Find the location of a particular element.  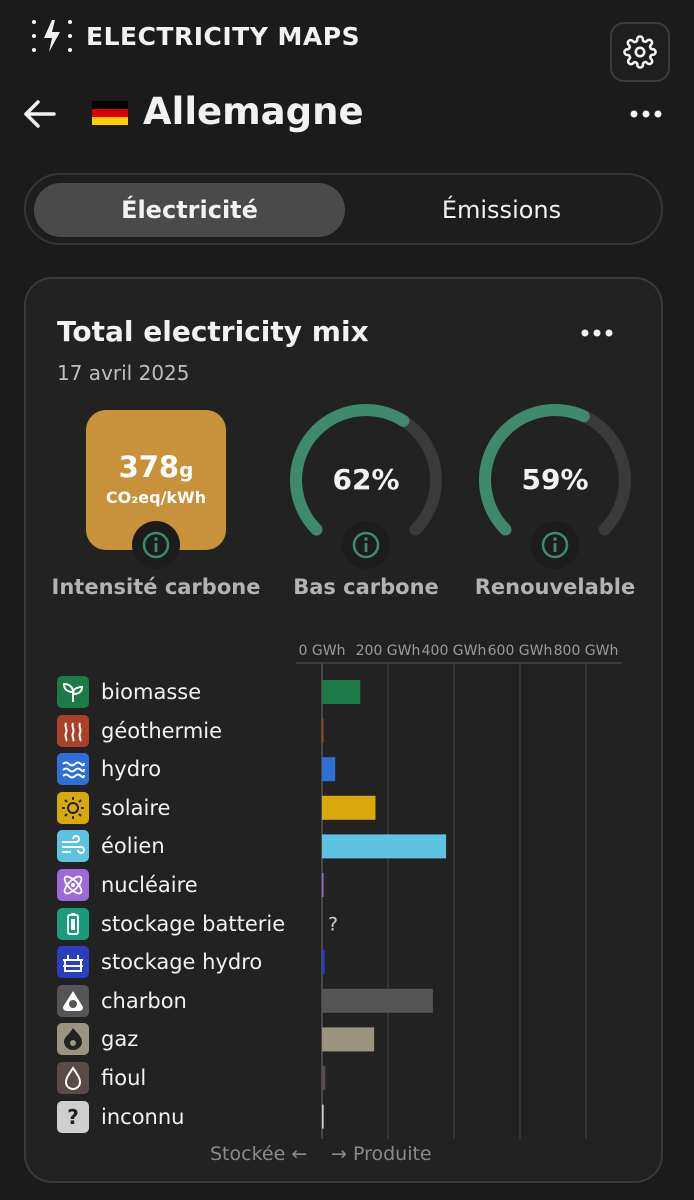

legend-item: nucléaire is located at coordinates (127, 885).